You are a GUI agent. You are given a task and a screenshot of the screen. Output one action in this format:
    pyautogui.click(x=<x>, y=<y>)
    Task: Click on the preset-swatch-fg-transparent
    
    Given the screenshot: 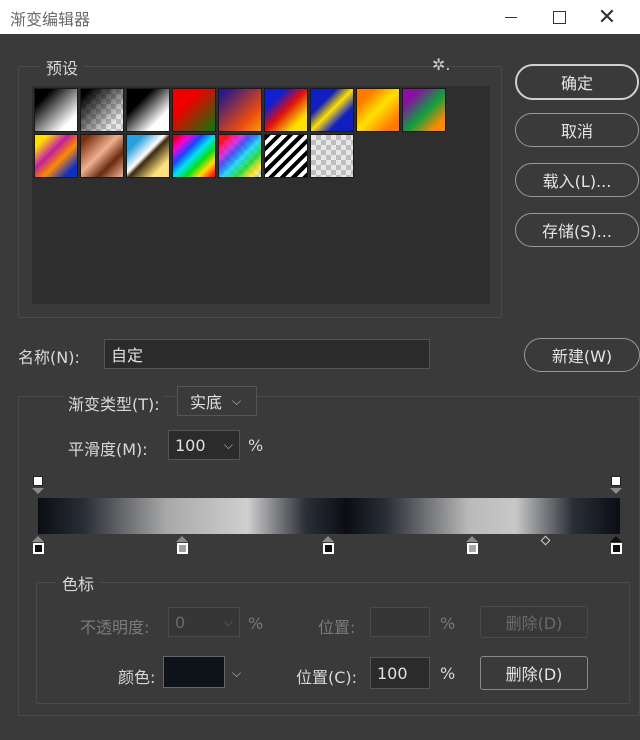 What is the action you would take?
    pyautogui.click(x=102, y=110)
    